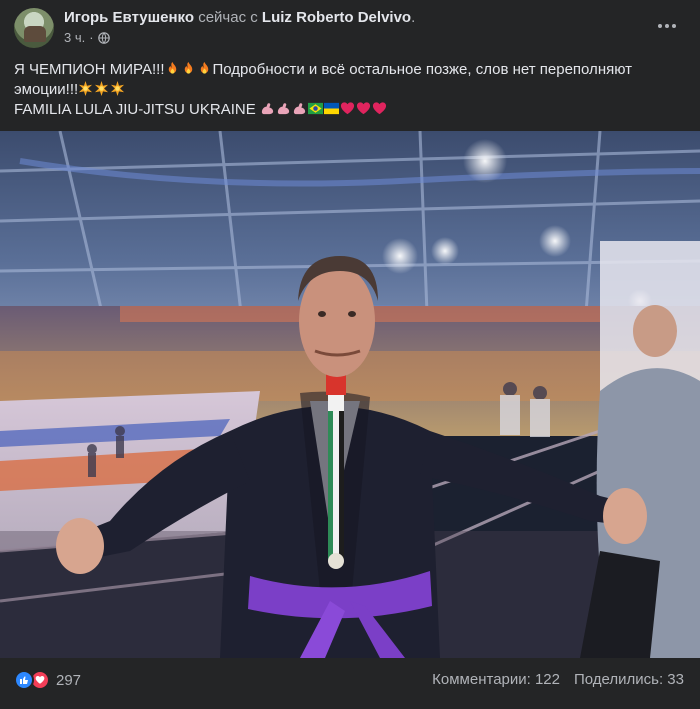 This screenshot has width=700, height=709. I want to click on engagement-stats: Комментарии: 122 Поделились: 33, so click(558, 679).